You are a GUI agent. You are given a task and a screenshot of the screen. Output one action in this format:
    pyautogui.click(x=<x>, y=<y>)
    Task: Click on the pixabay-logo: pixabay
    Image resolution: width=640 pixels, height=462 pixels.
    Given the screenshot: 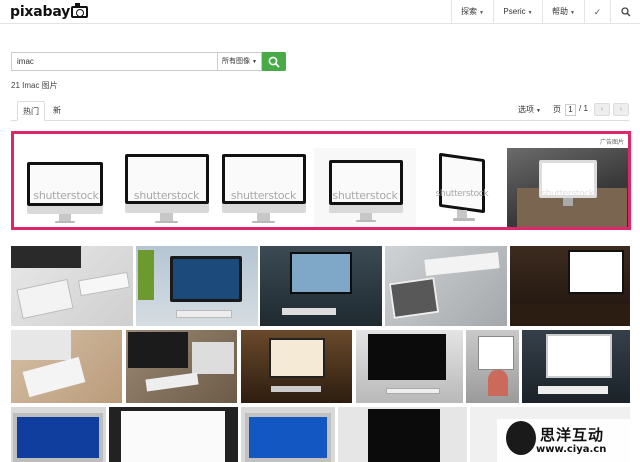 What is the action you would take?
    pyautogui.click(x=40, y=12)
    